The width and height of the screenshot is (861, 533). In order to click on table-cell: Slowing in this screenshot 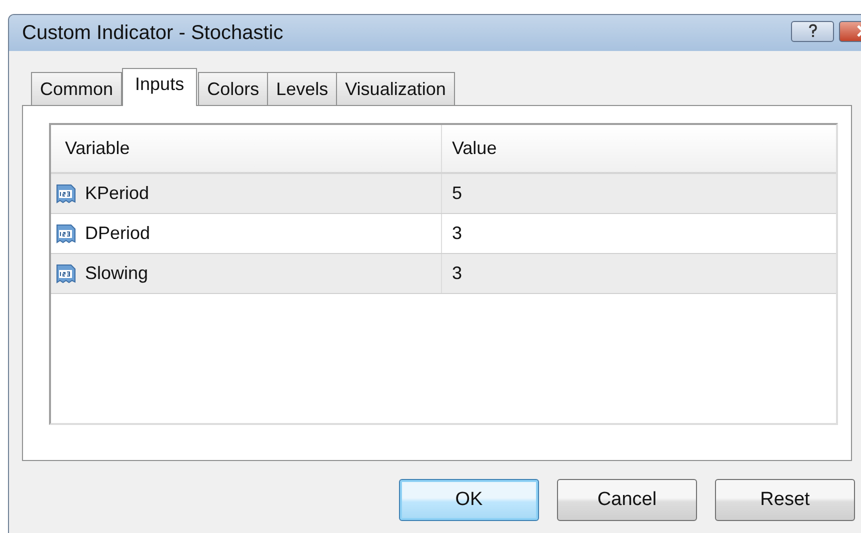, I will do `click(116, 273)`.